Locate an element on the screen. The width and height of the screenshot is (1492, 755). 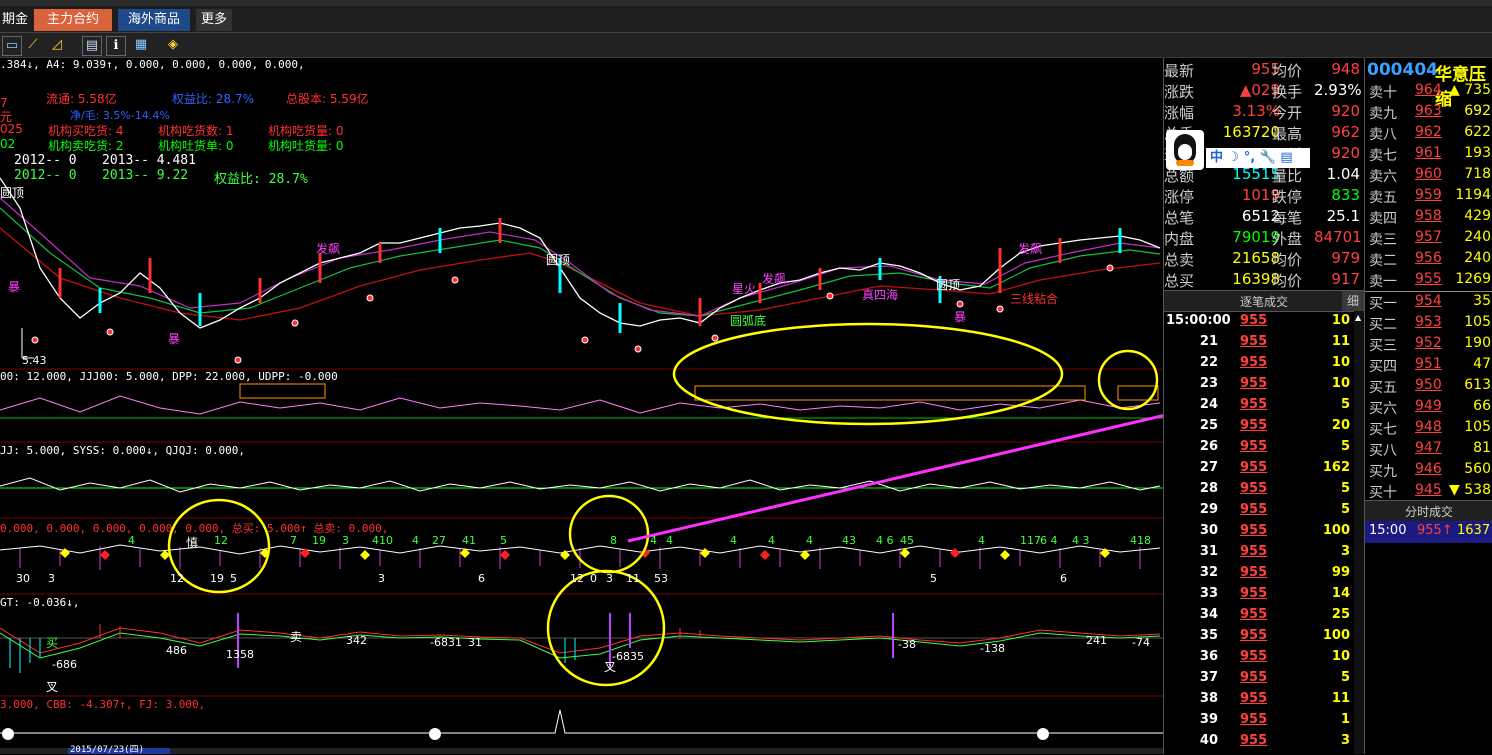
year-row1-a: 2012-- 0 is located at coordinates (45, 160).